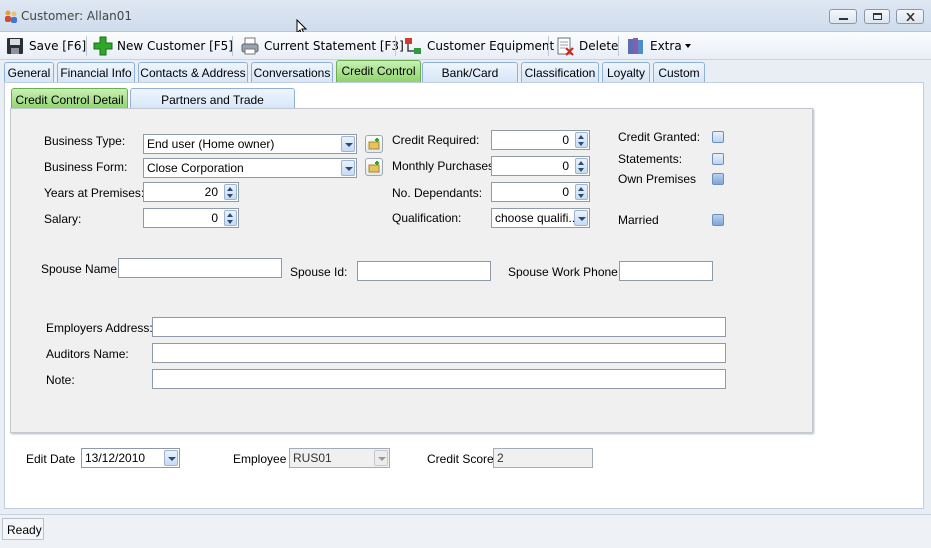 Image resolution: width=931 pixels, height=548 pixels. What do you see at coordinates (491, 46) in the screenshot?
I see `customer-equipment-label: Customer Equipment` at bounding box center [491, 46].